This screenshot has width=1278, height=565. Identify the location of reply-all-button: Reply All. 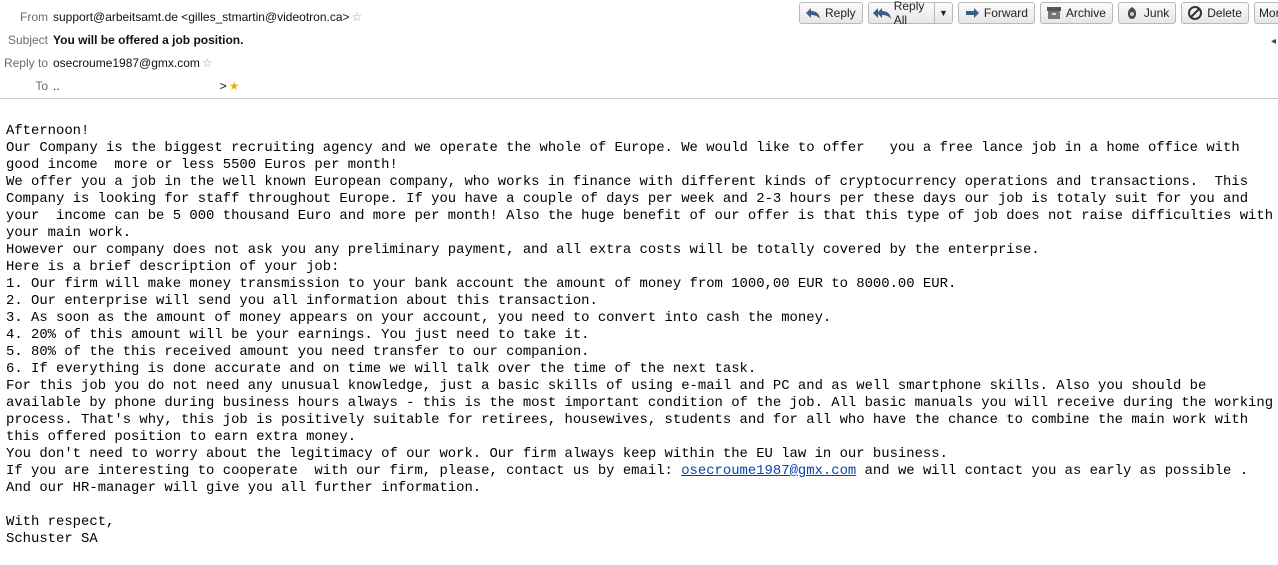
(901, 13).